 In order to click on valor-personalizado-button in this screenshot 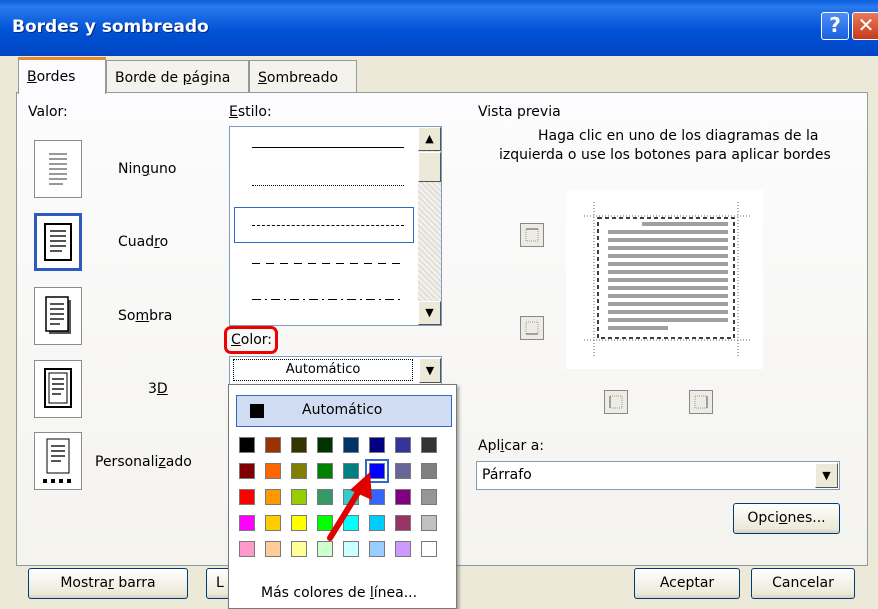, I will do `click(58, 461)`.